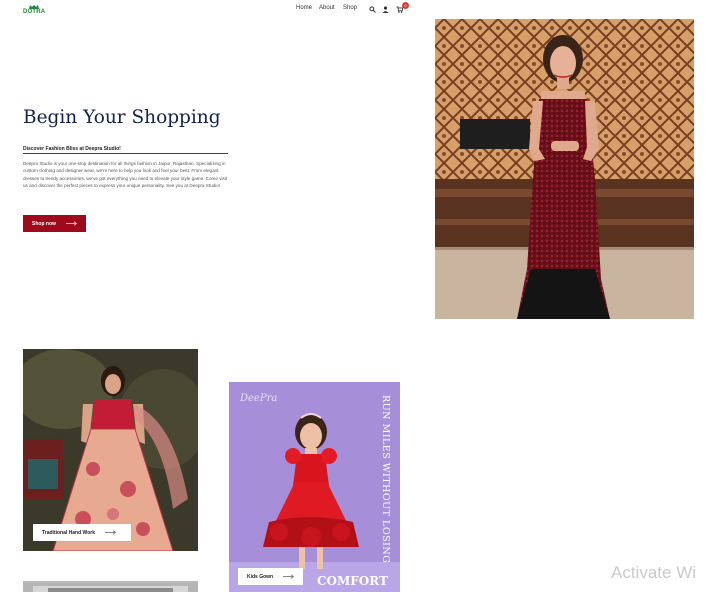 The height and width of the screenshot is (592, 711). I want to click on partial-card-image, so click(110, 587).